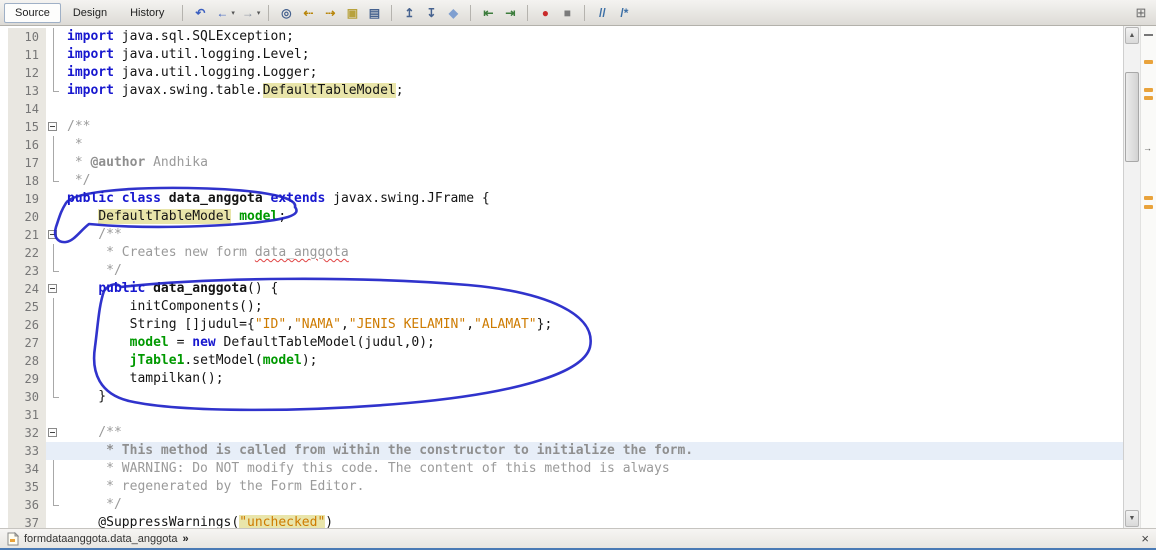 This screenshot has height=550, width=1156. I want to click on tab-design: Design, so click(90, 13).